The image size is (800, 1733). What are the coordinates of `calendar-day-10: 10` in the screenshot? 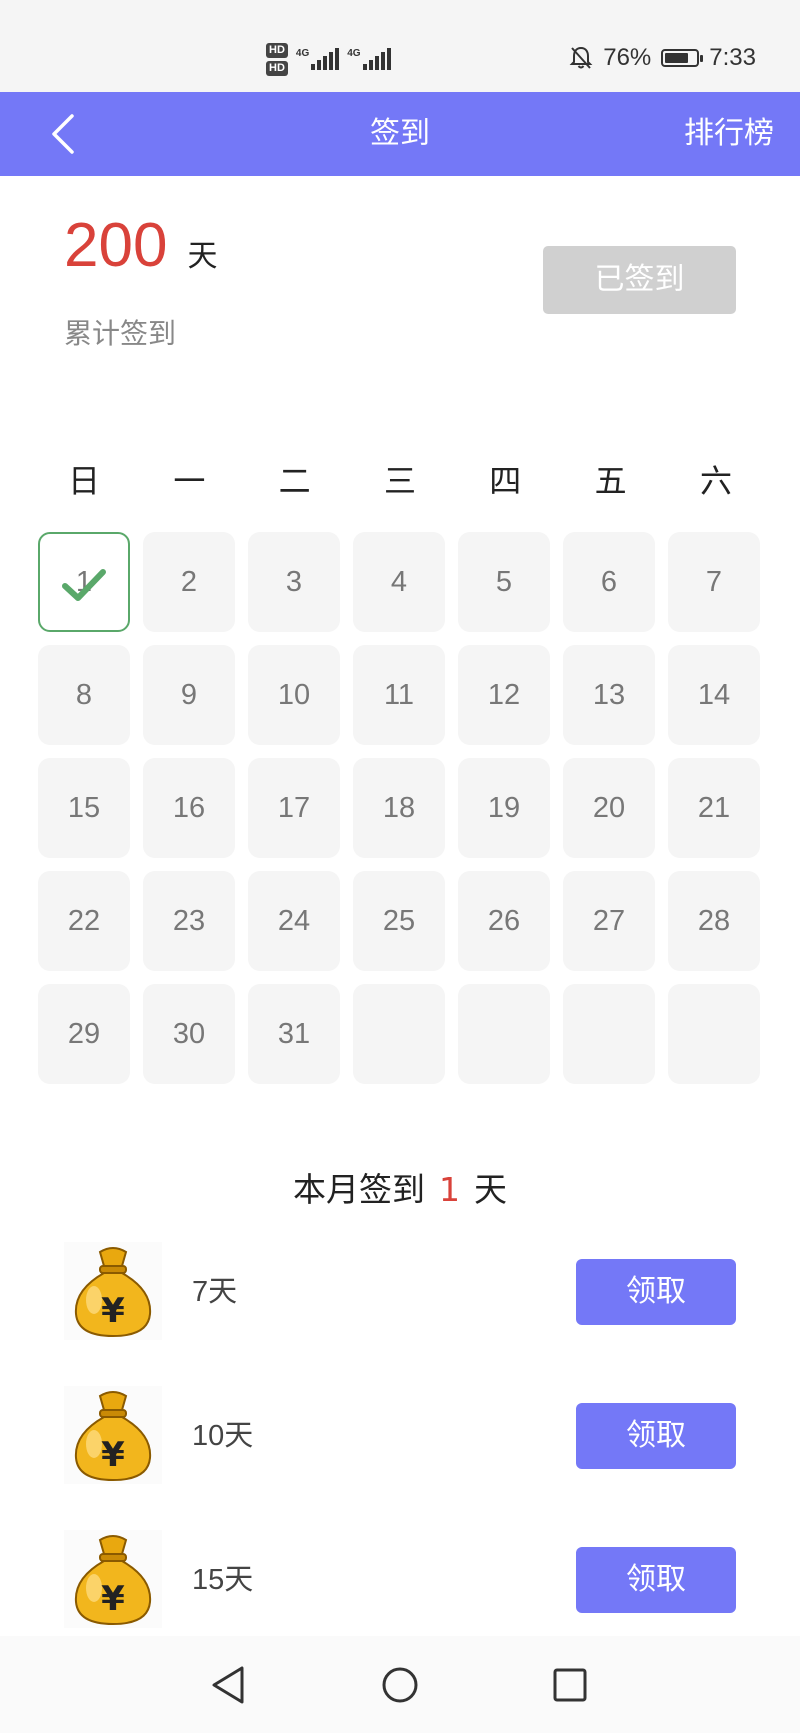 It's located at (294, 695).